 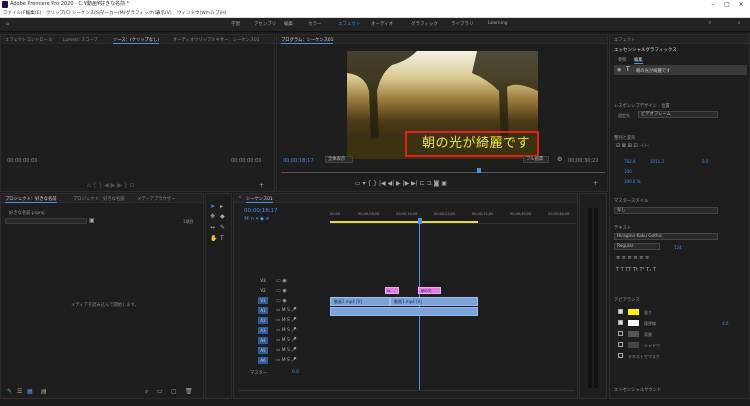 I want to click on search-icon: ⌕, so click(x=739, y=24).